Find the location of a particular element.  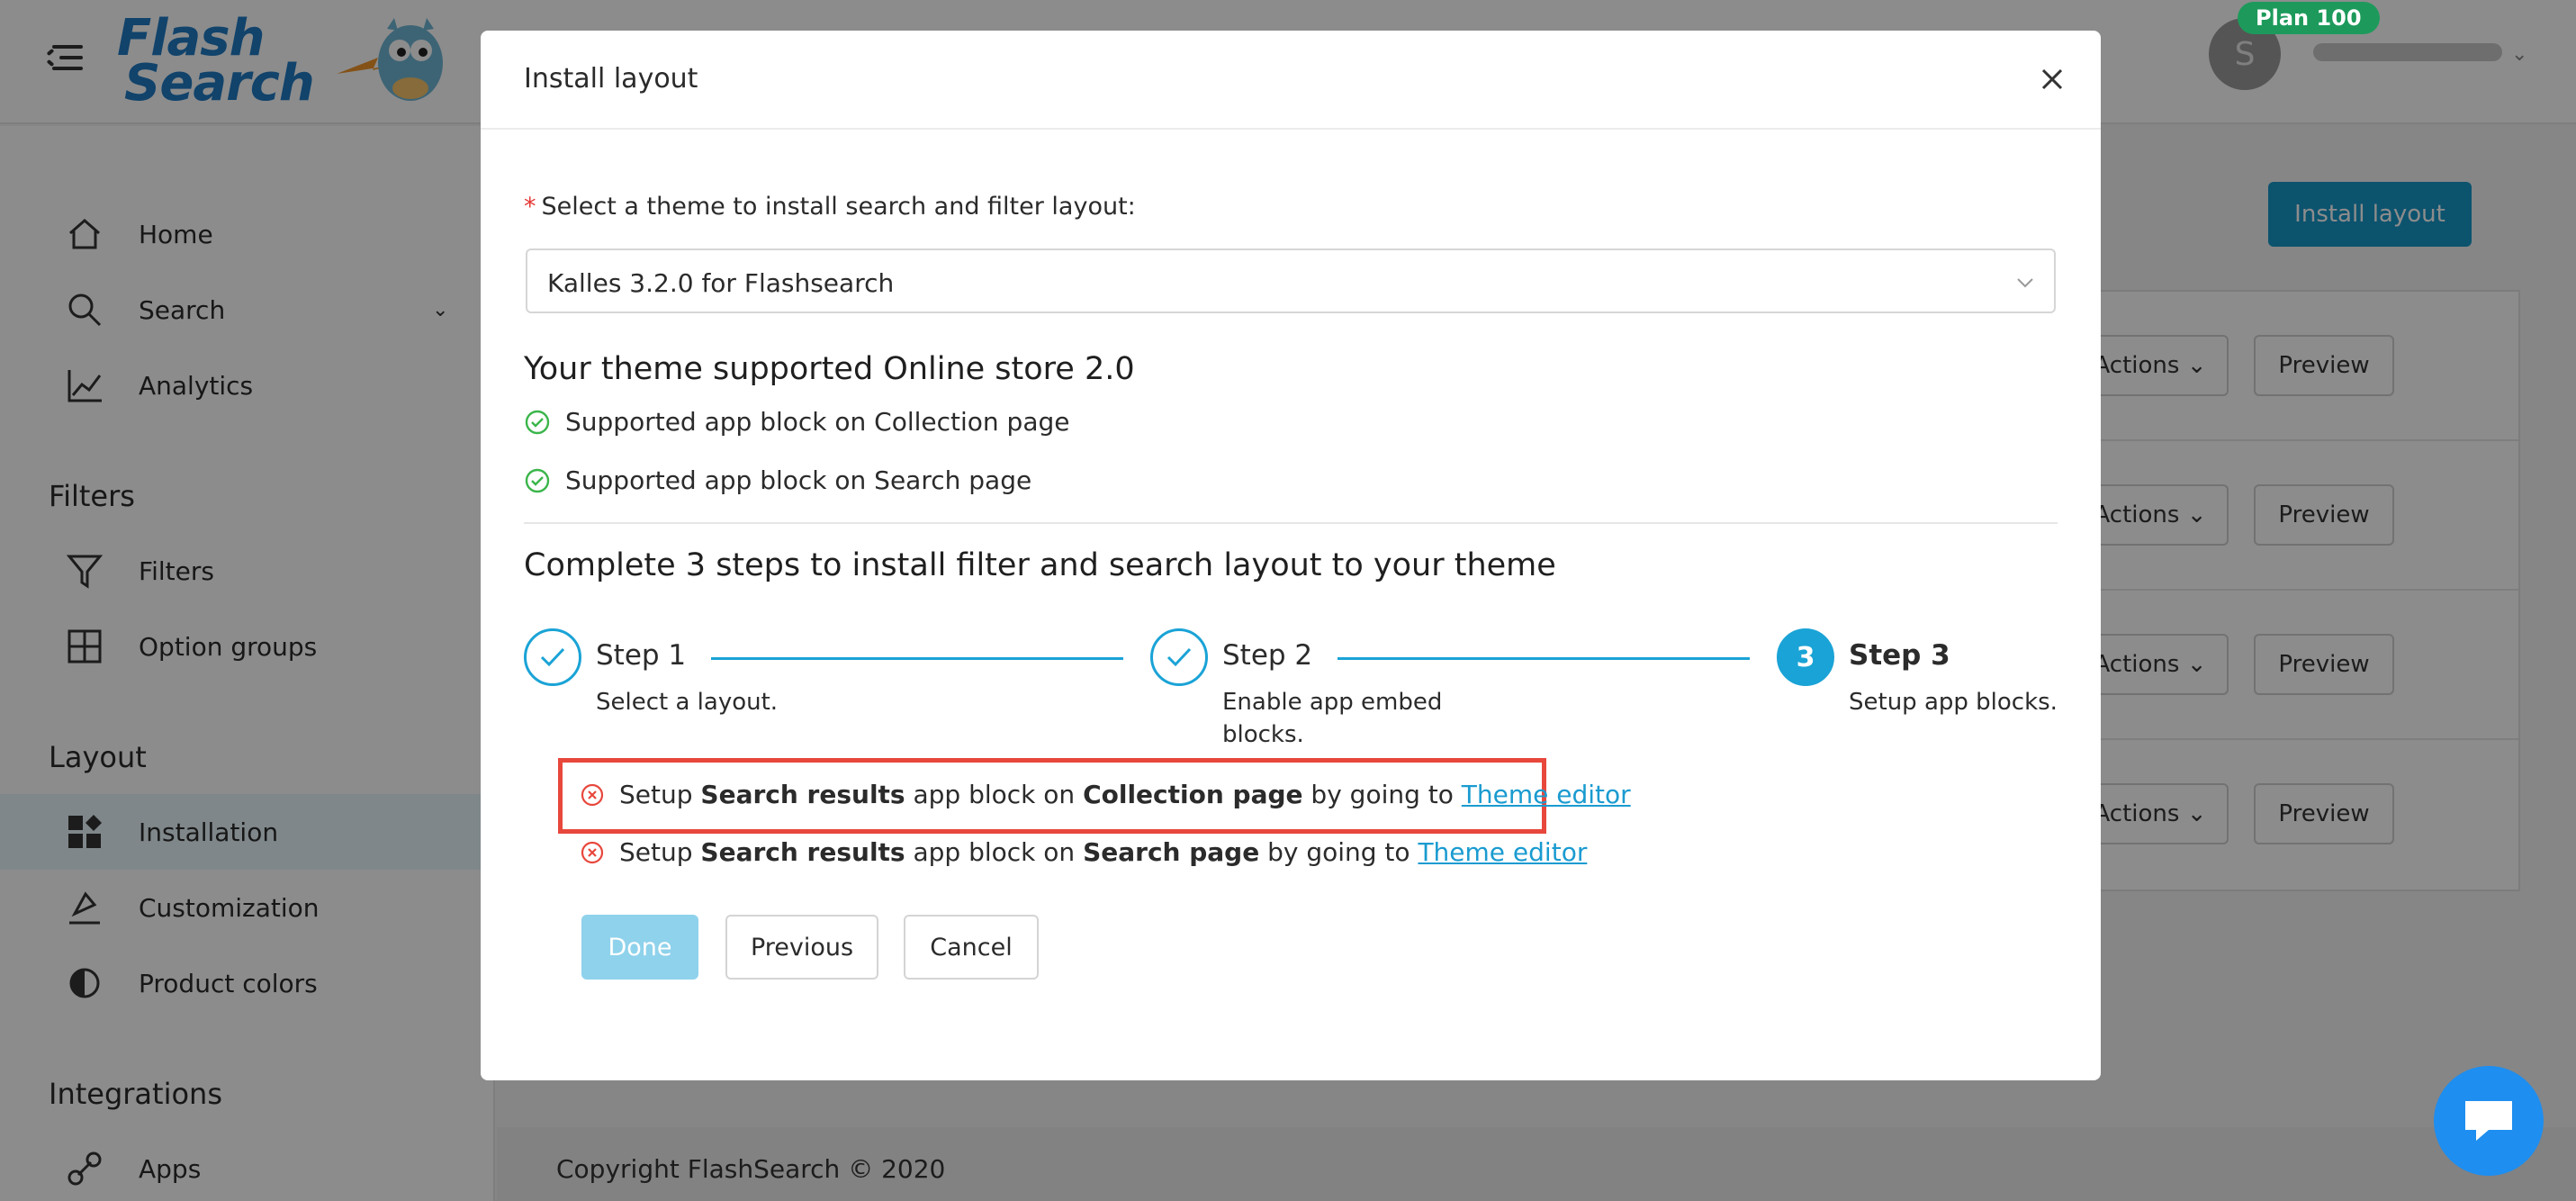

modal-title: Install layout is located at coordinates (611, 79).